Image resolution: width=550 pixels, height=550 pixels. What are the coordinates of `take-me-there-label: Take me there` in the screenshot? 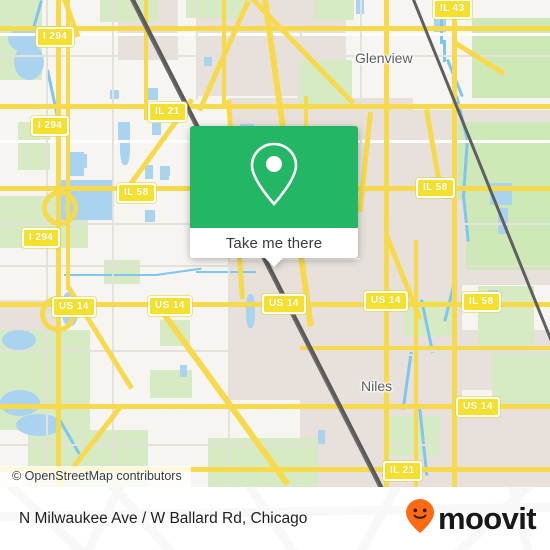 It's located at (274, 243).